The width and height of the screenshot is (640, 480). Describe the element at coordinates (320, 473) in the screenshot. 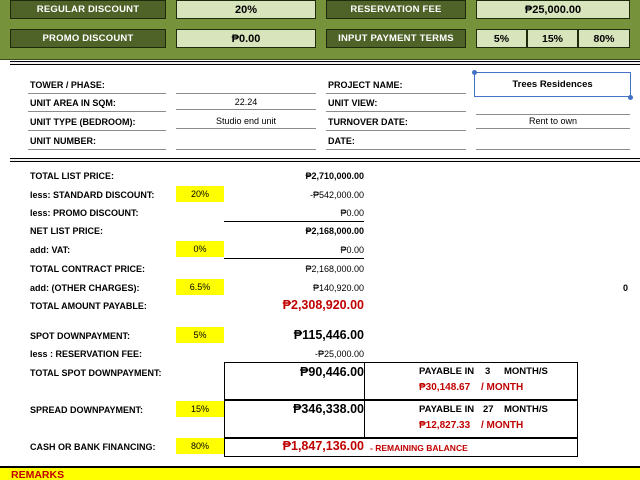

I see `remarks-bar: REMARKS` at that location.